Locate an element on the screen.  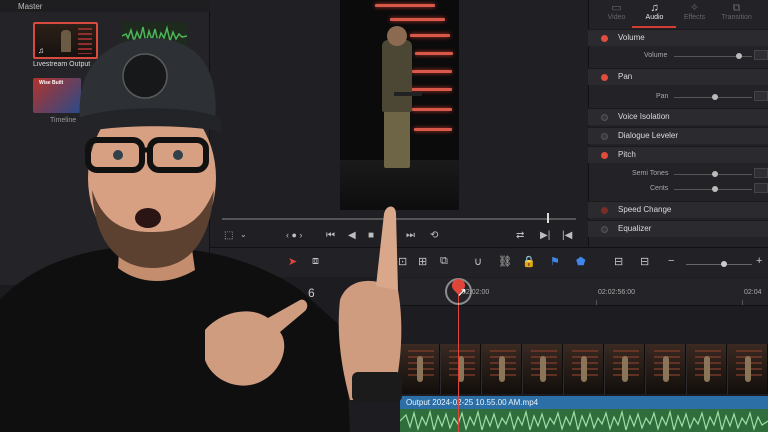
insert-icon: ⊡ is located at coordinates (402, 261).